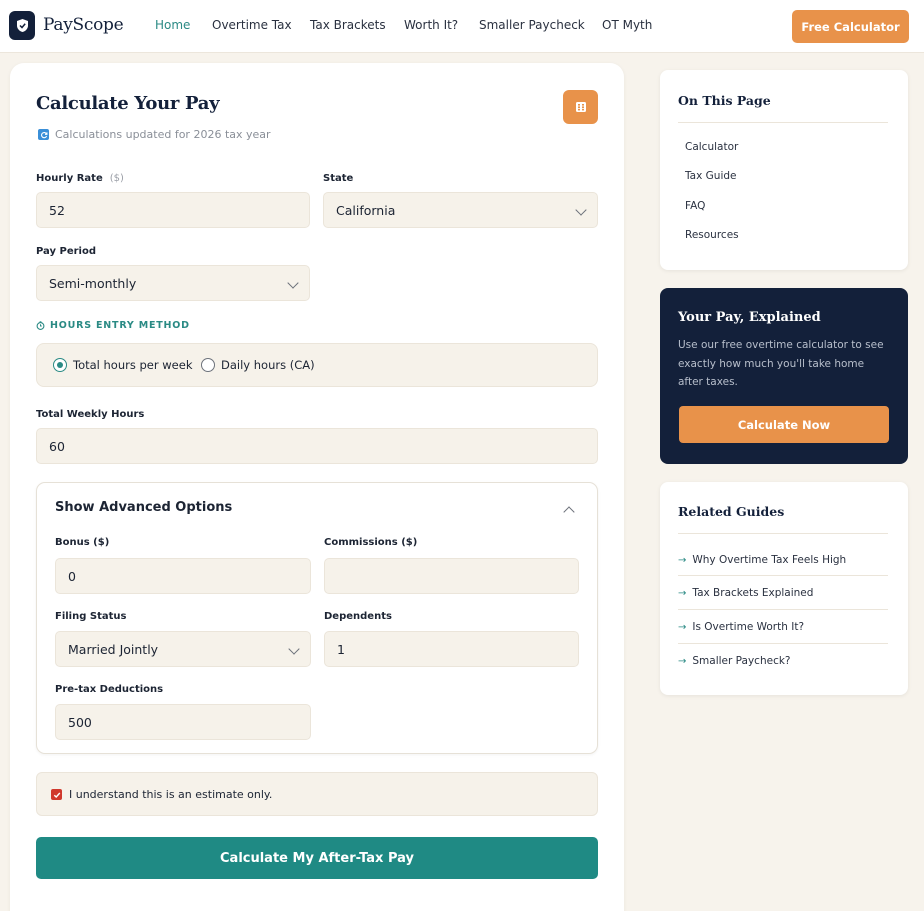 The image size is (924, 911). Describe the element at coordinates (783, 560) in the screenshot. I see `related-item: → Why Overtime Tax Feels High` at that location.